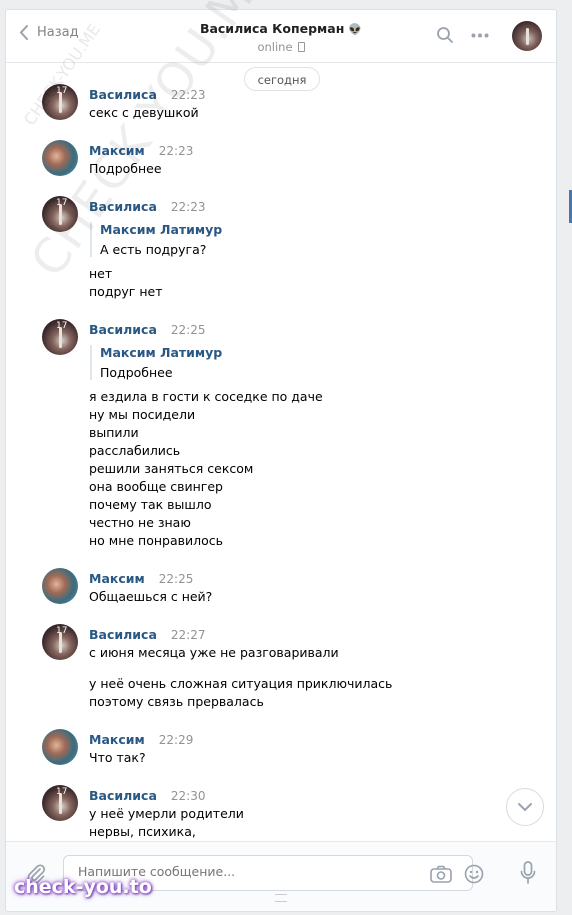  What do you see at coordinates (166, 813) in the screenshot?
I see `message-text: у неё умерли родители` at bounding box center [166, 813].